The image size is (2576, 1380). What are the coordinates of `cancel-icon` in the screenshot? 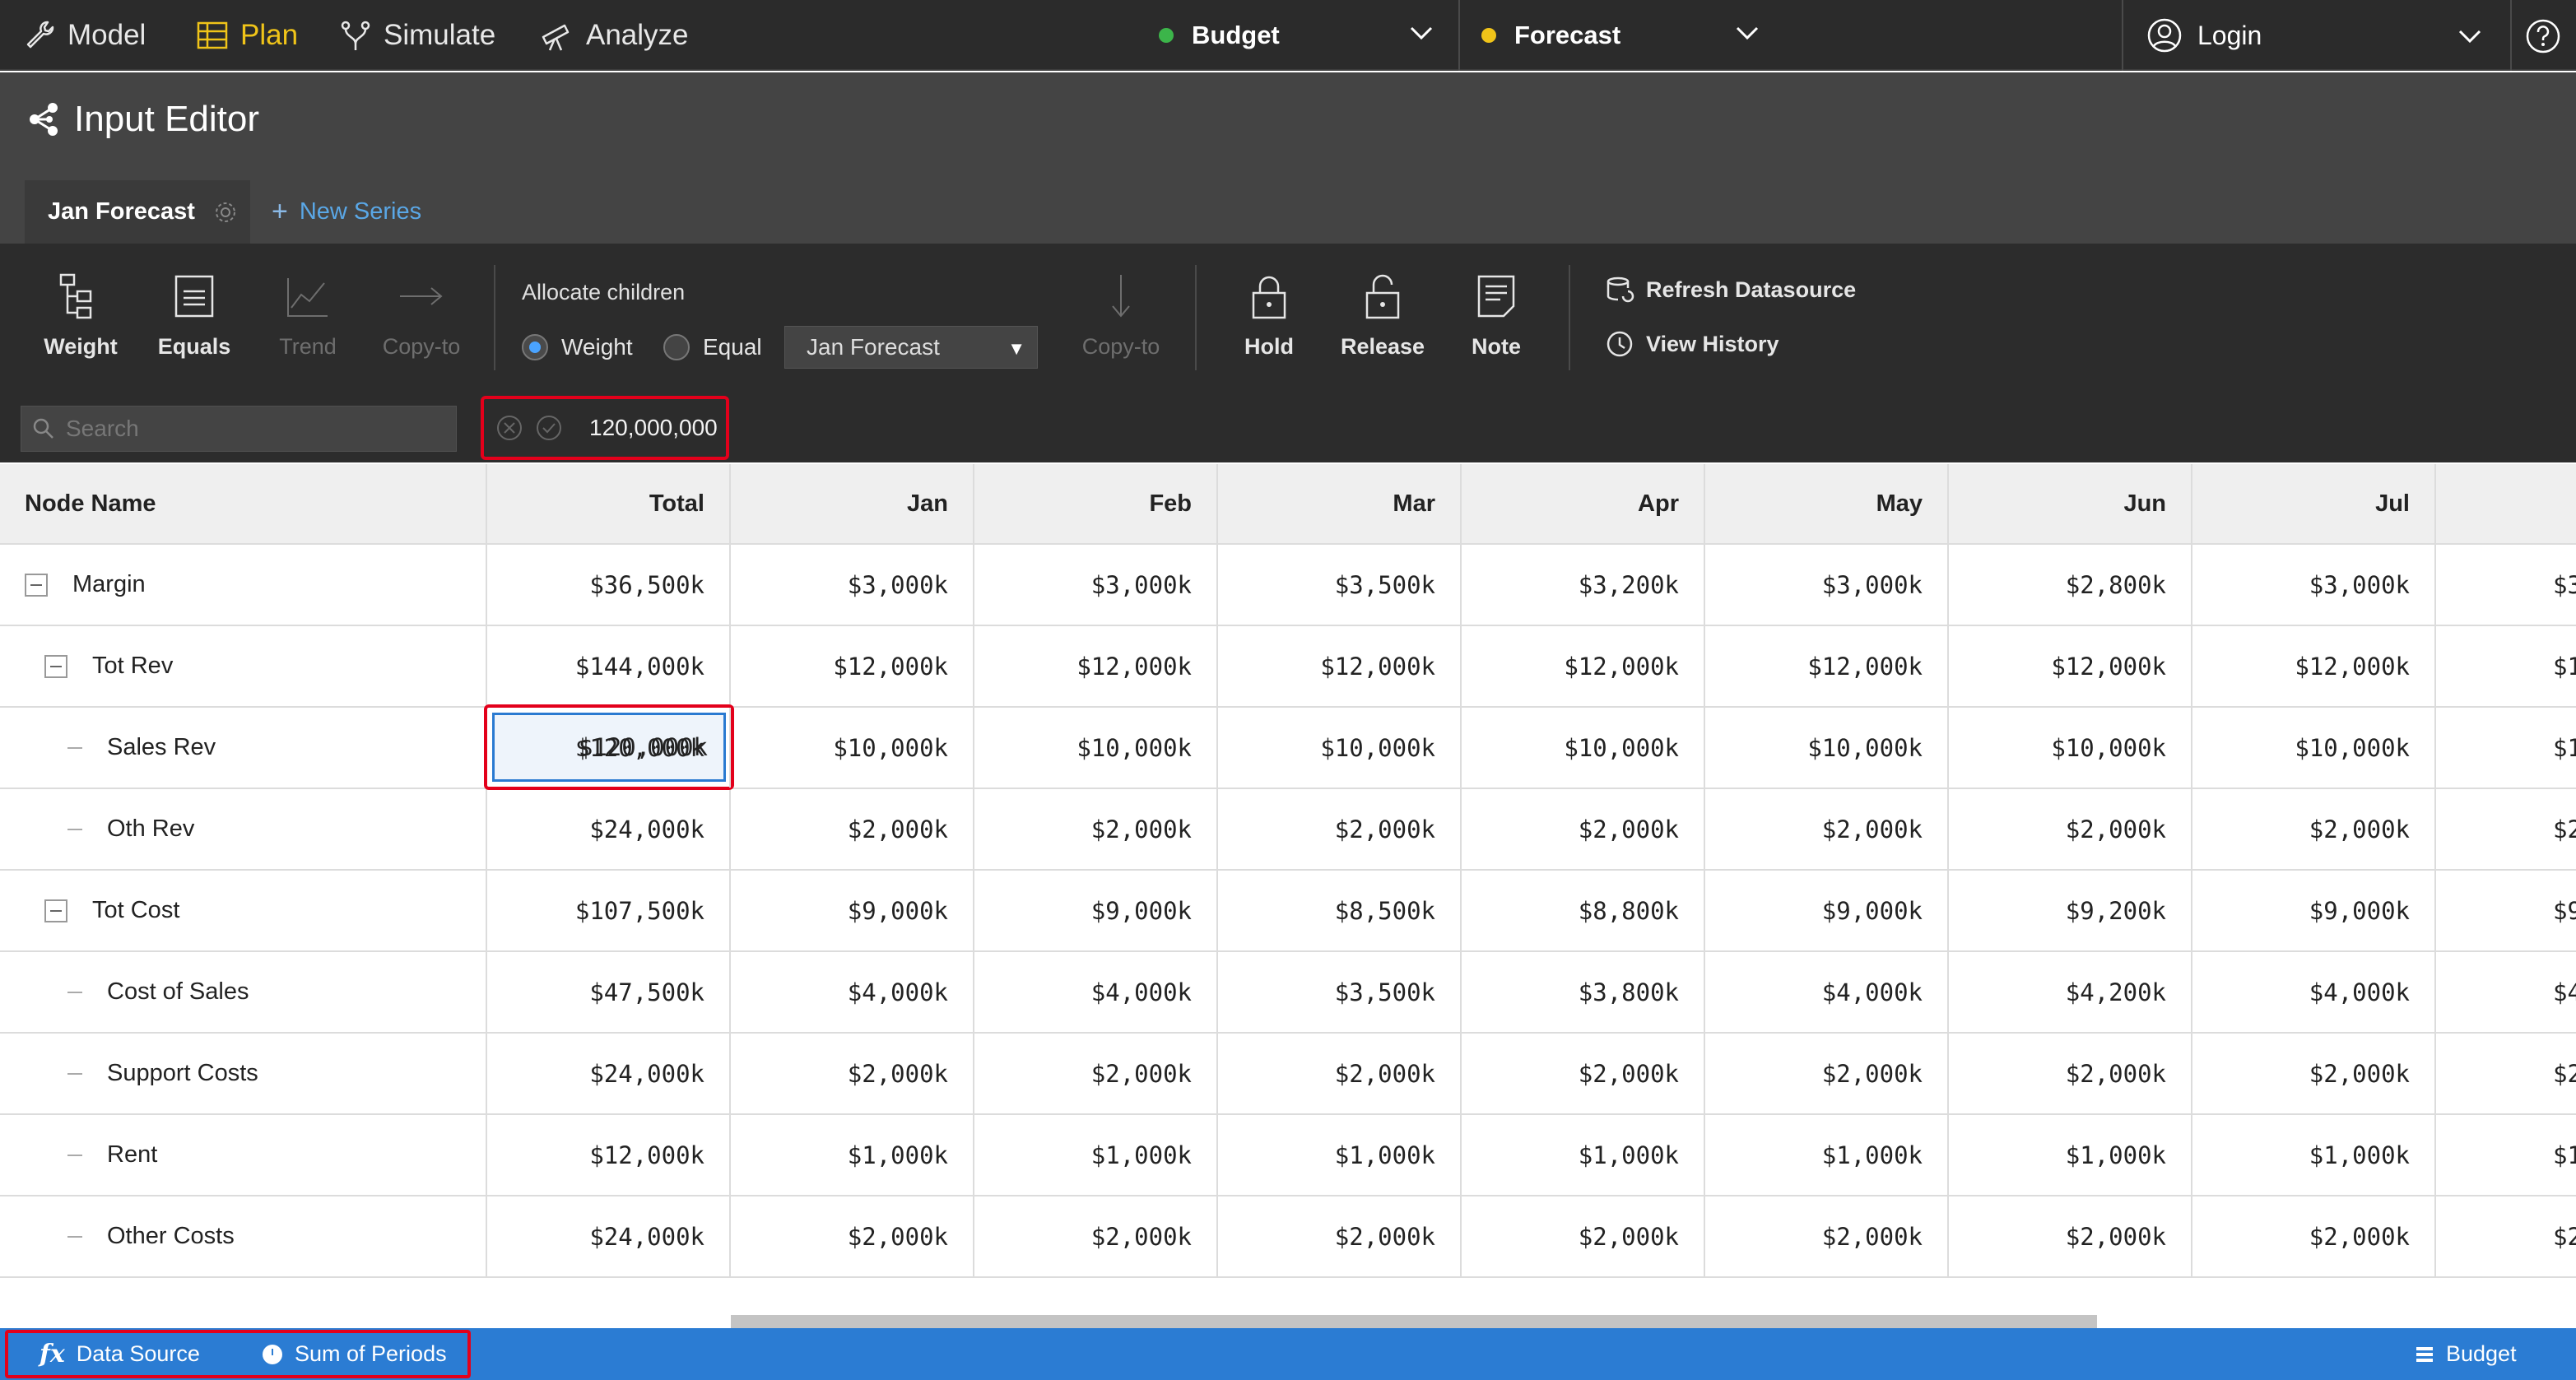 It's located at (509, 428).